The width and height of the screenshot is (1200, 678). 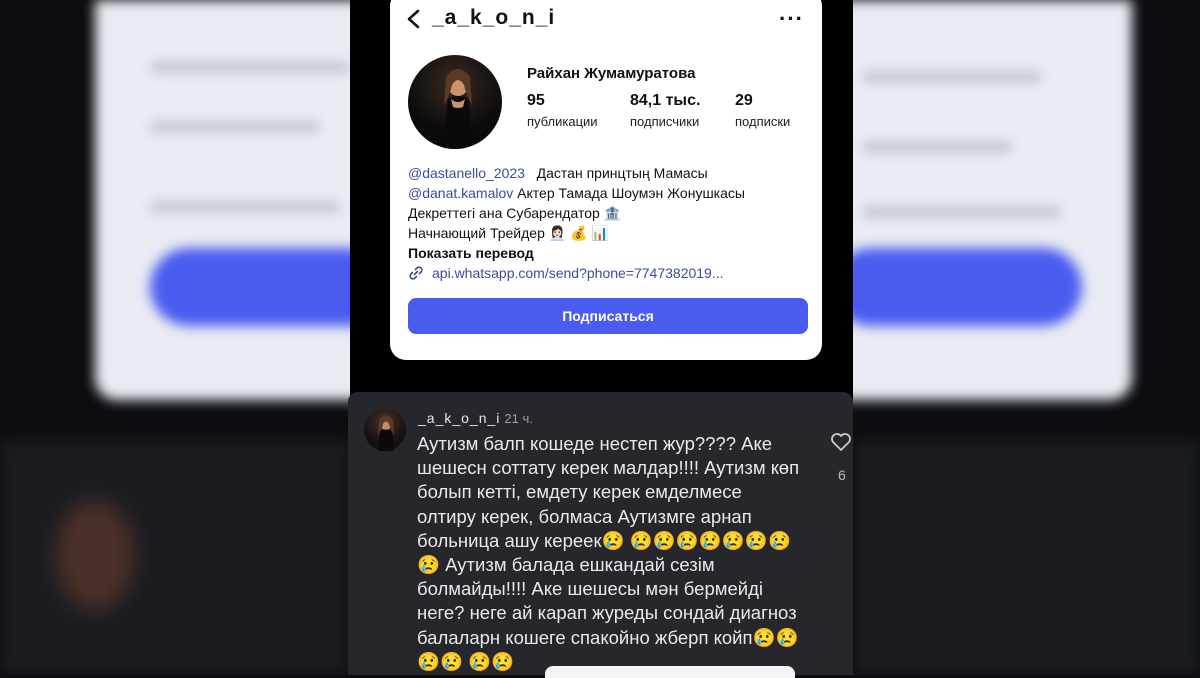 What do you see at coordinates (386, 433) in the screenshot?
I see `comment-avatar-photo` at bounding box center [386, 433].